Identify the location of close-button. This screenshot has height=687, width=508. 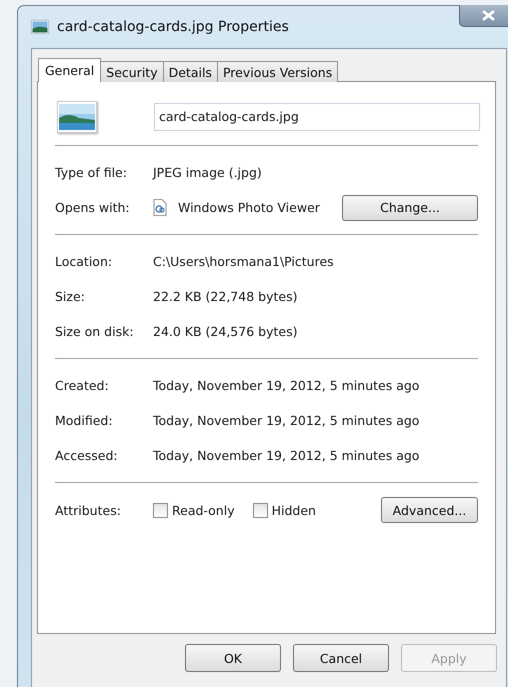
(483, 16).